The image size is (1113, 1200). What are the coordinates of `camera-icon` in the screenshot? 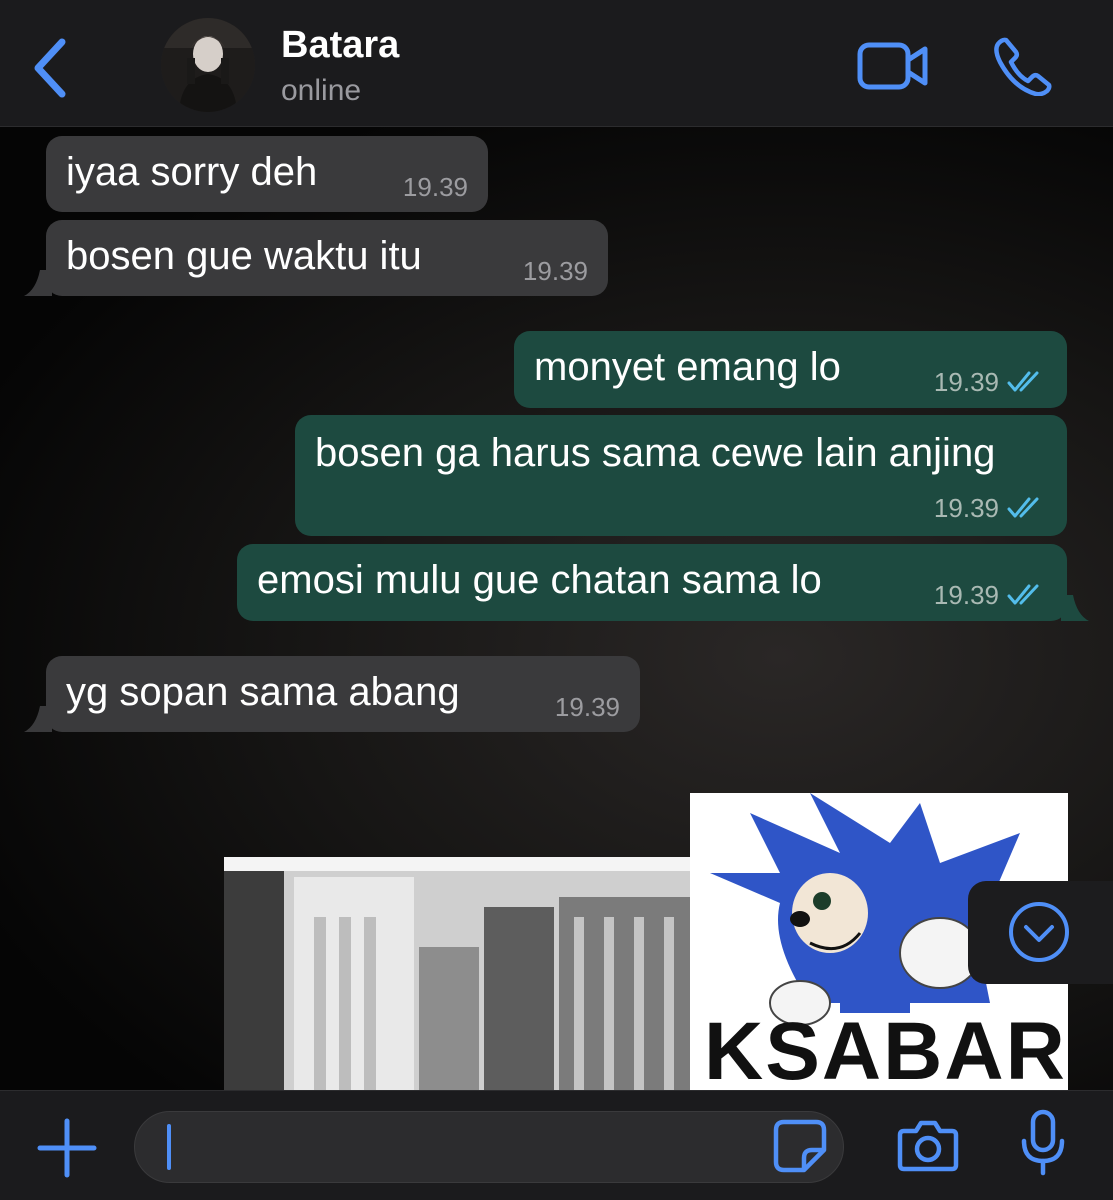 It's located at (928, 1146).